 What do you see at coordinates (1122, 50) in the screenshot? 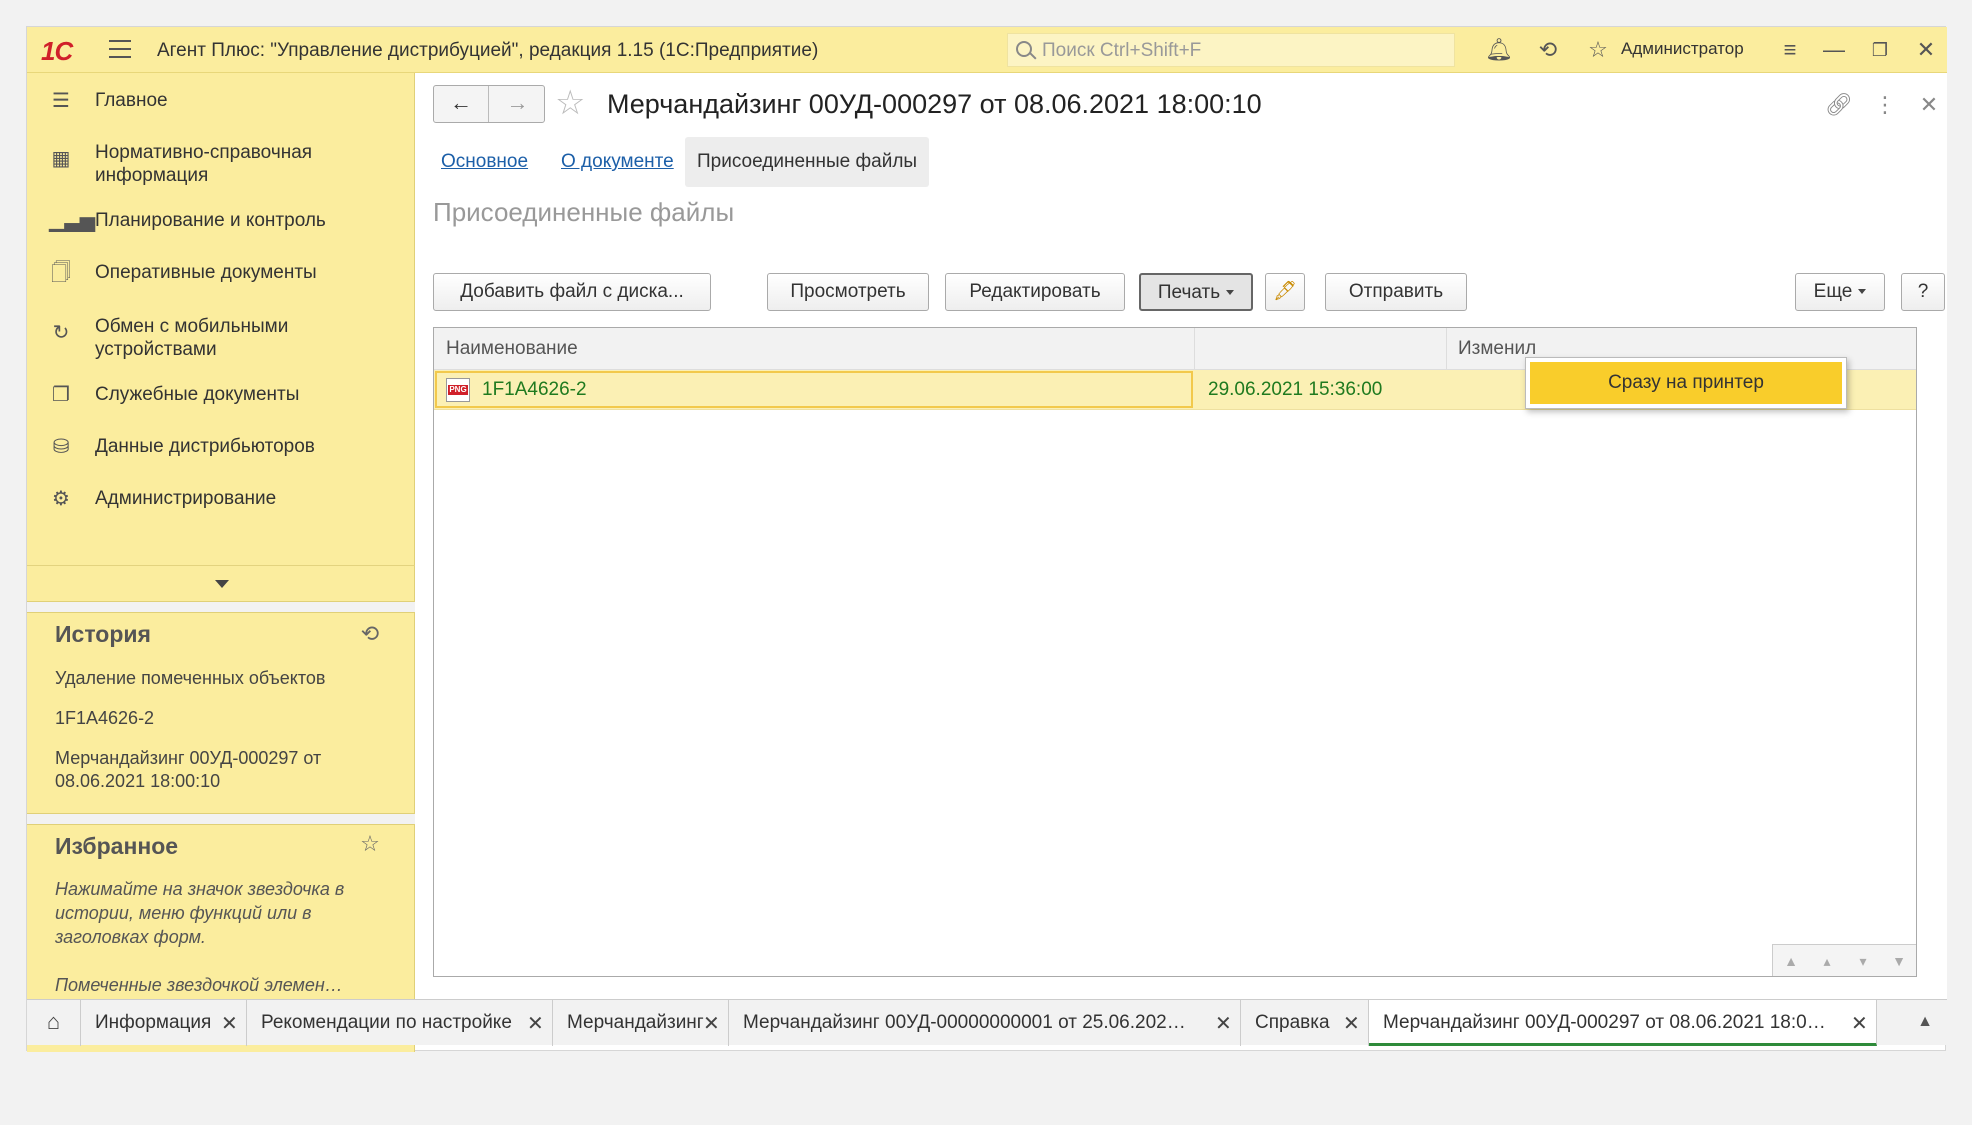
I see `search-placeholder: Поиск Ctrl+Shift+F` at bounding box center [1122, 50].